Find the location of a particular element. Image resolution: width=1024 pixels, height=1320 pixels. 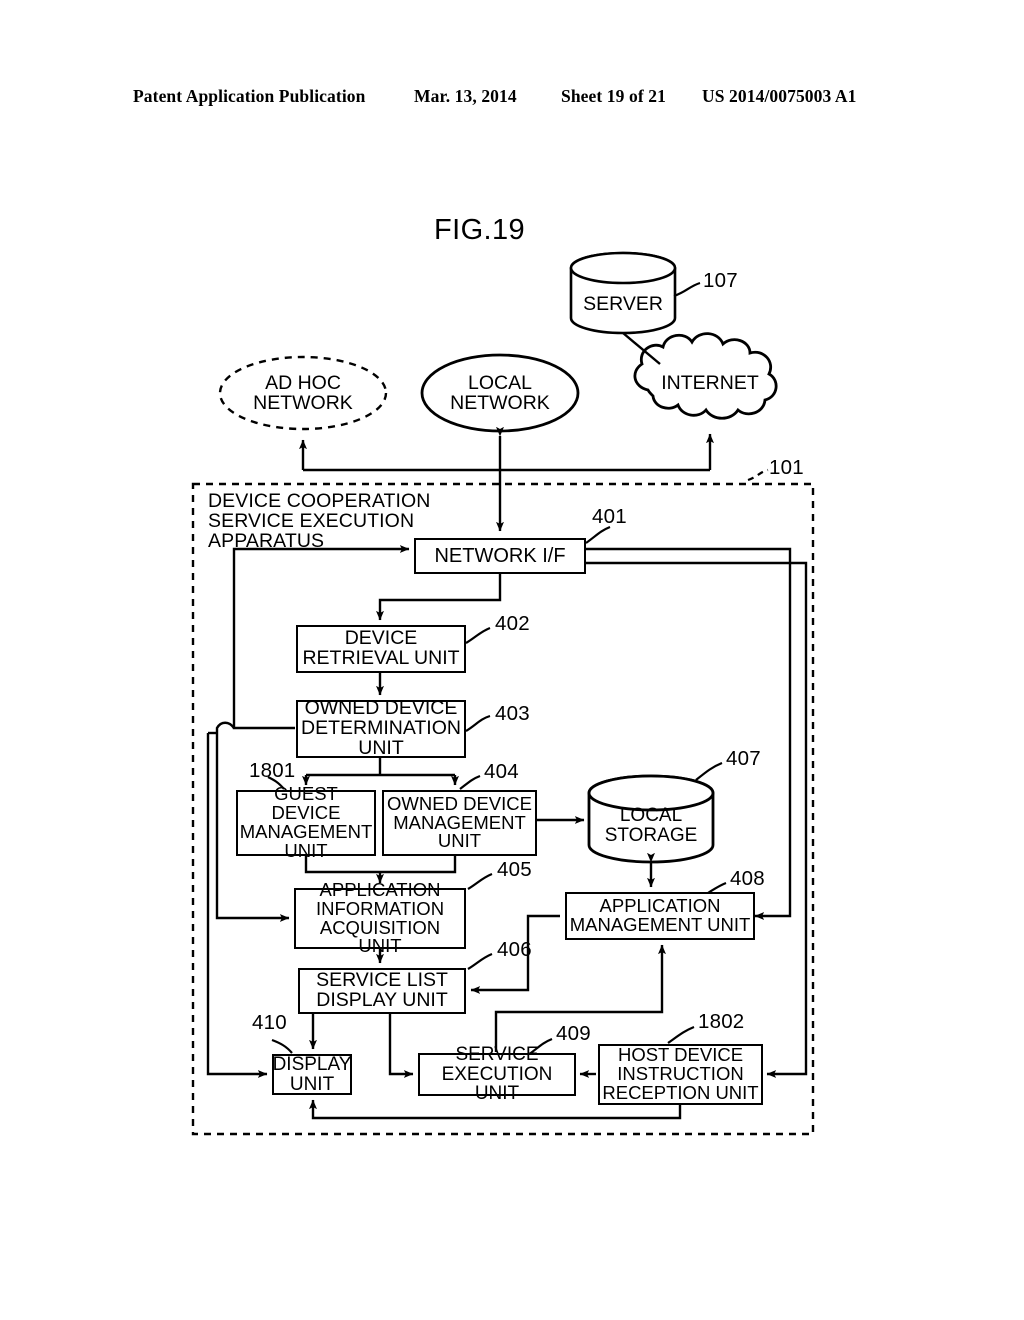

device-retrieval-unit-block: DEVICE RETRIEVAL UNIT is located at coordinates (381, 649).